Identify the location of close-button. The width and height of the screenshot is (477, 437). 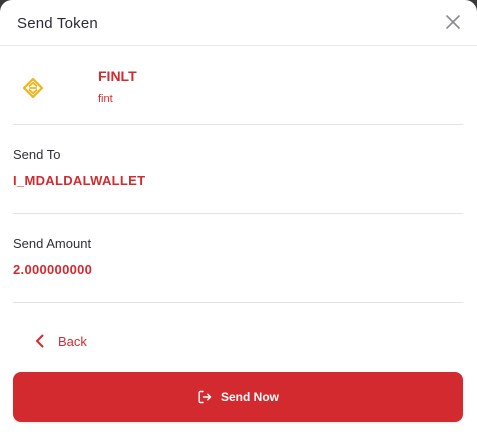
(453, 22).